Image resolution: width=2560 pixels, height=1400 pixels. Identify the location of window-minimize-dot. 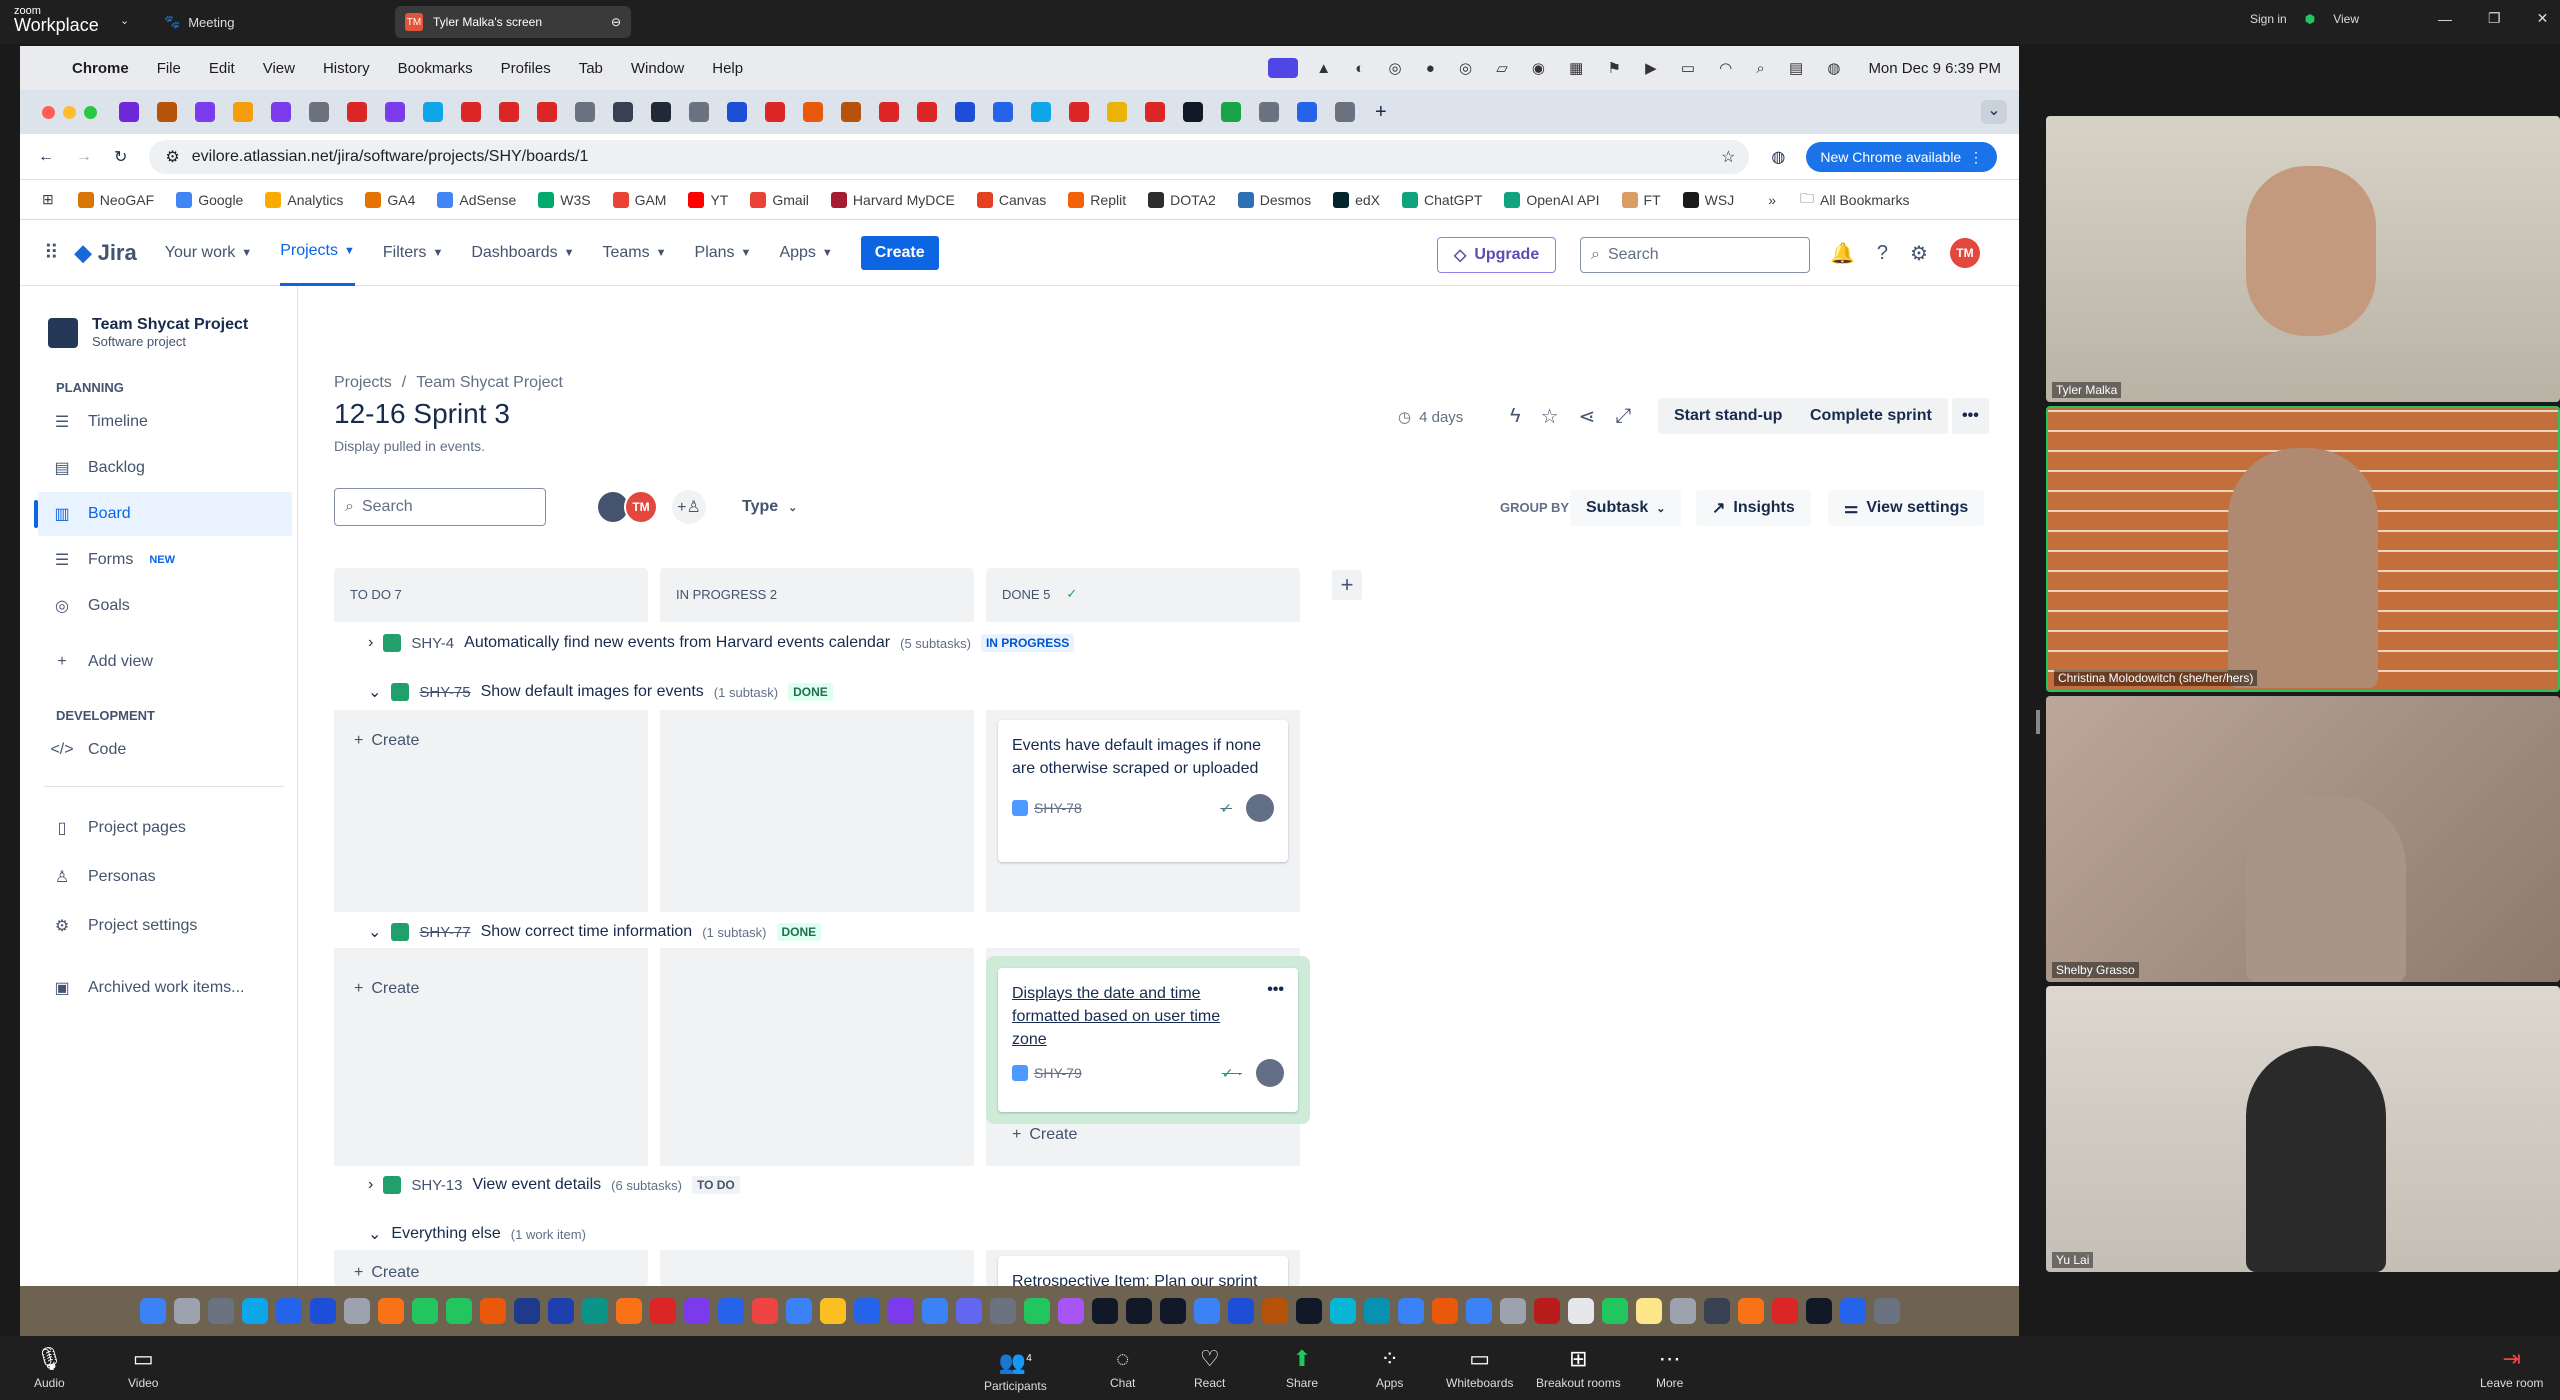
(69, 112).